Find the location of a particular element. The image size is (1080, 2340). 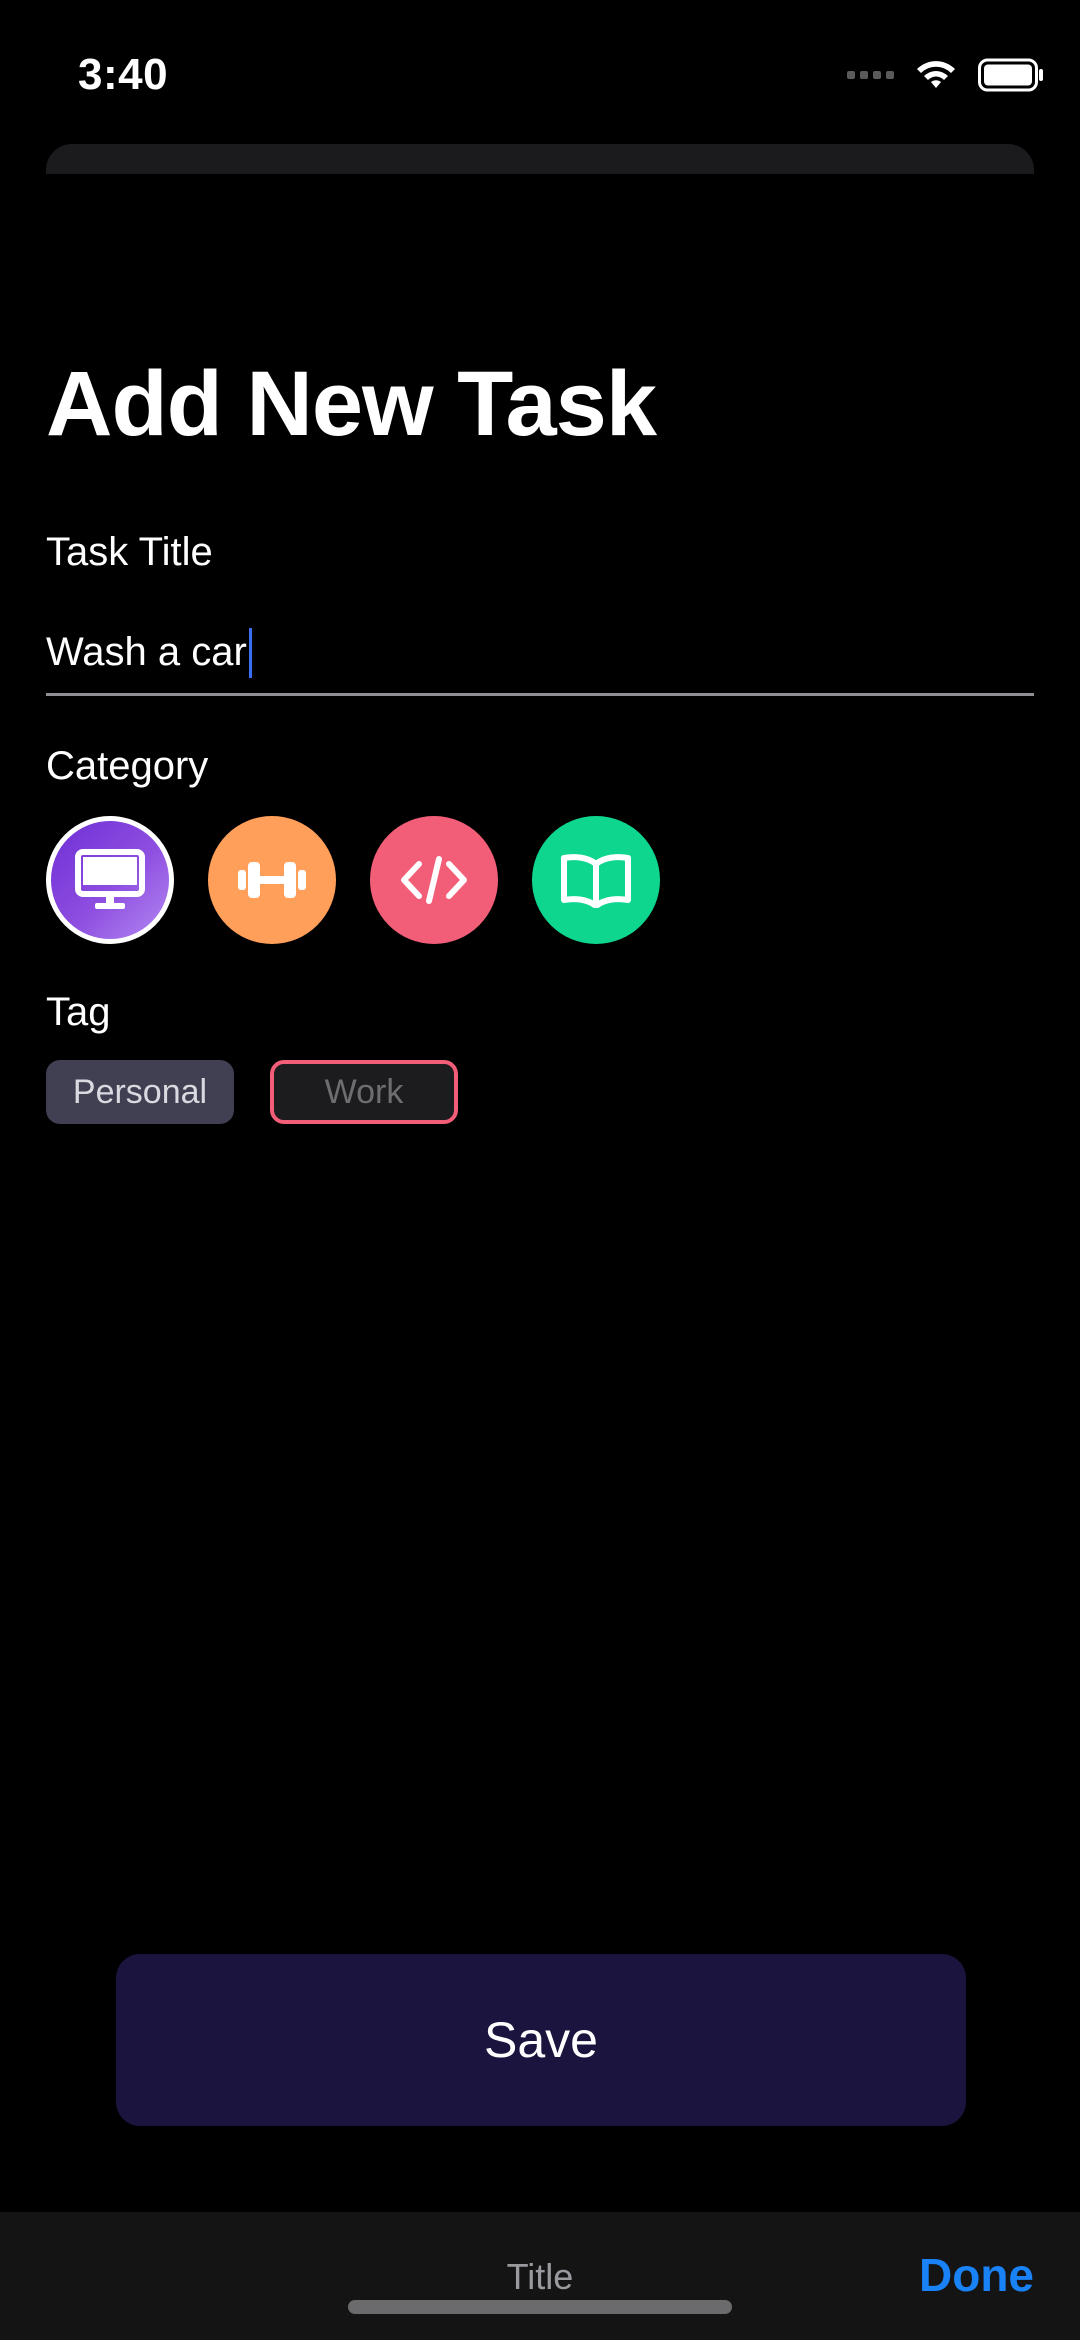

category-fitness-button is located at coordinates (272, 880).